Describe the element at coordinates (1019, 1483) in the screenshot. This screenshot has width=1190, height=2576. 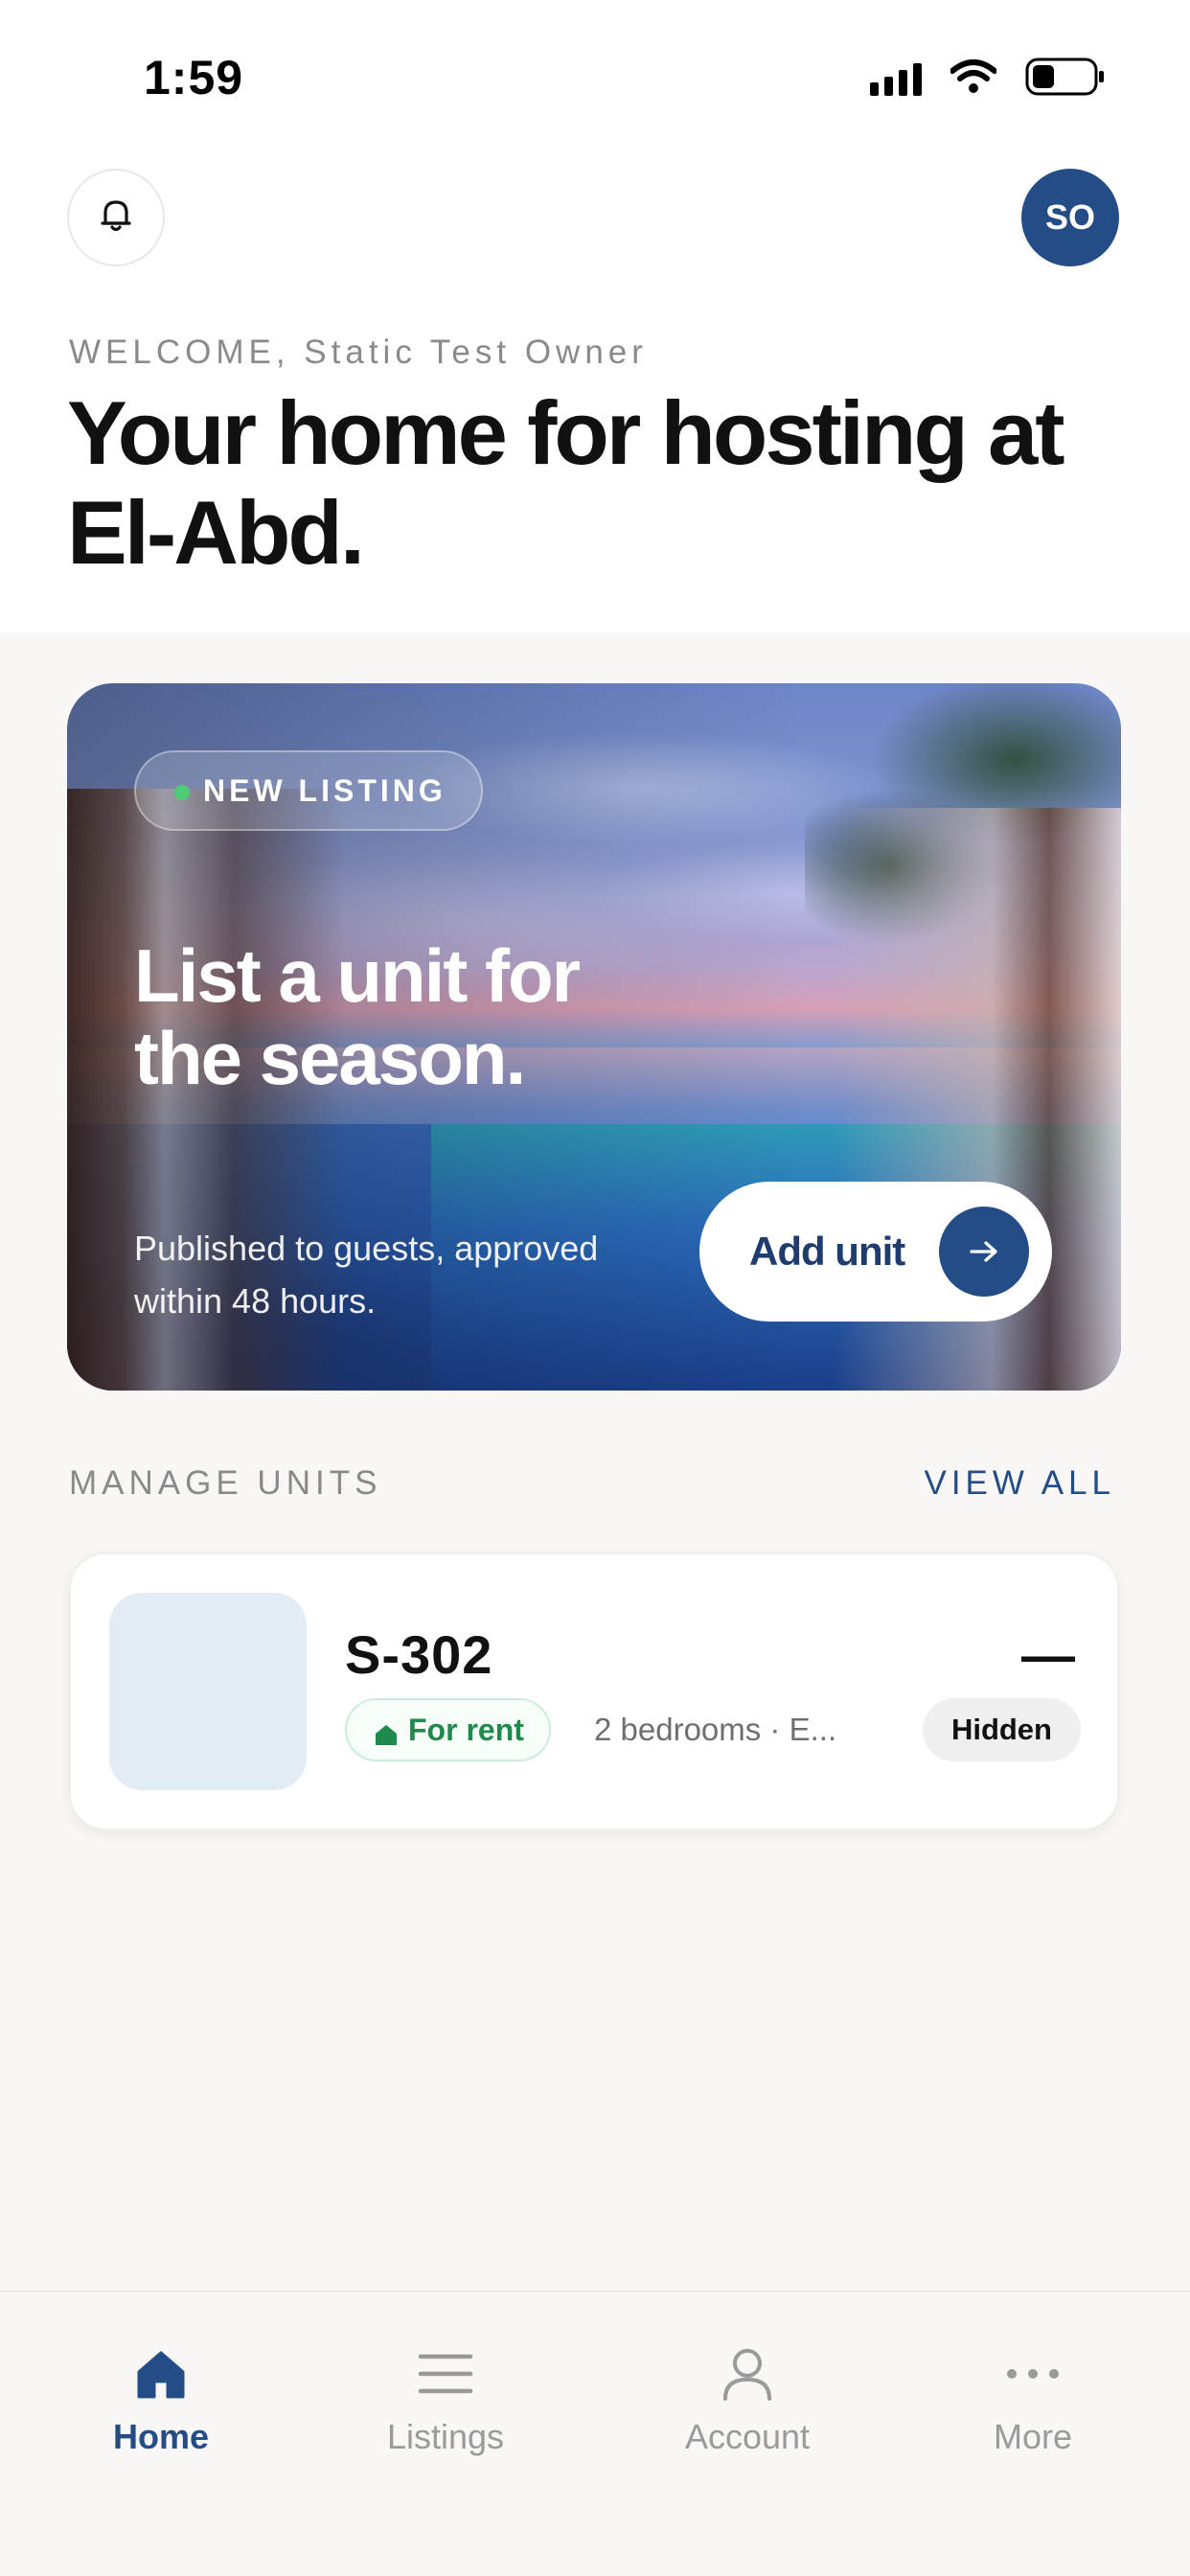
I see `view-all-link: VIEW ALL` at that location.